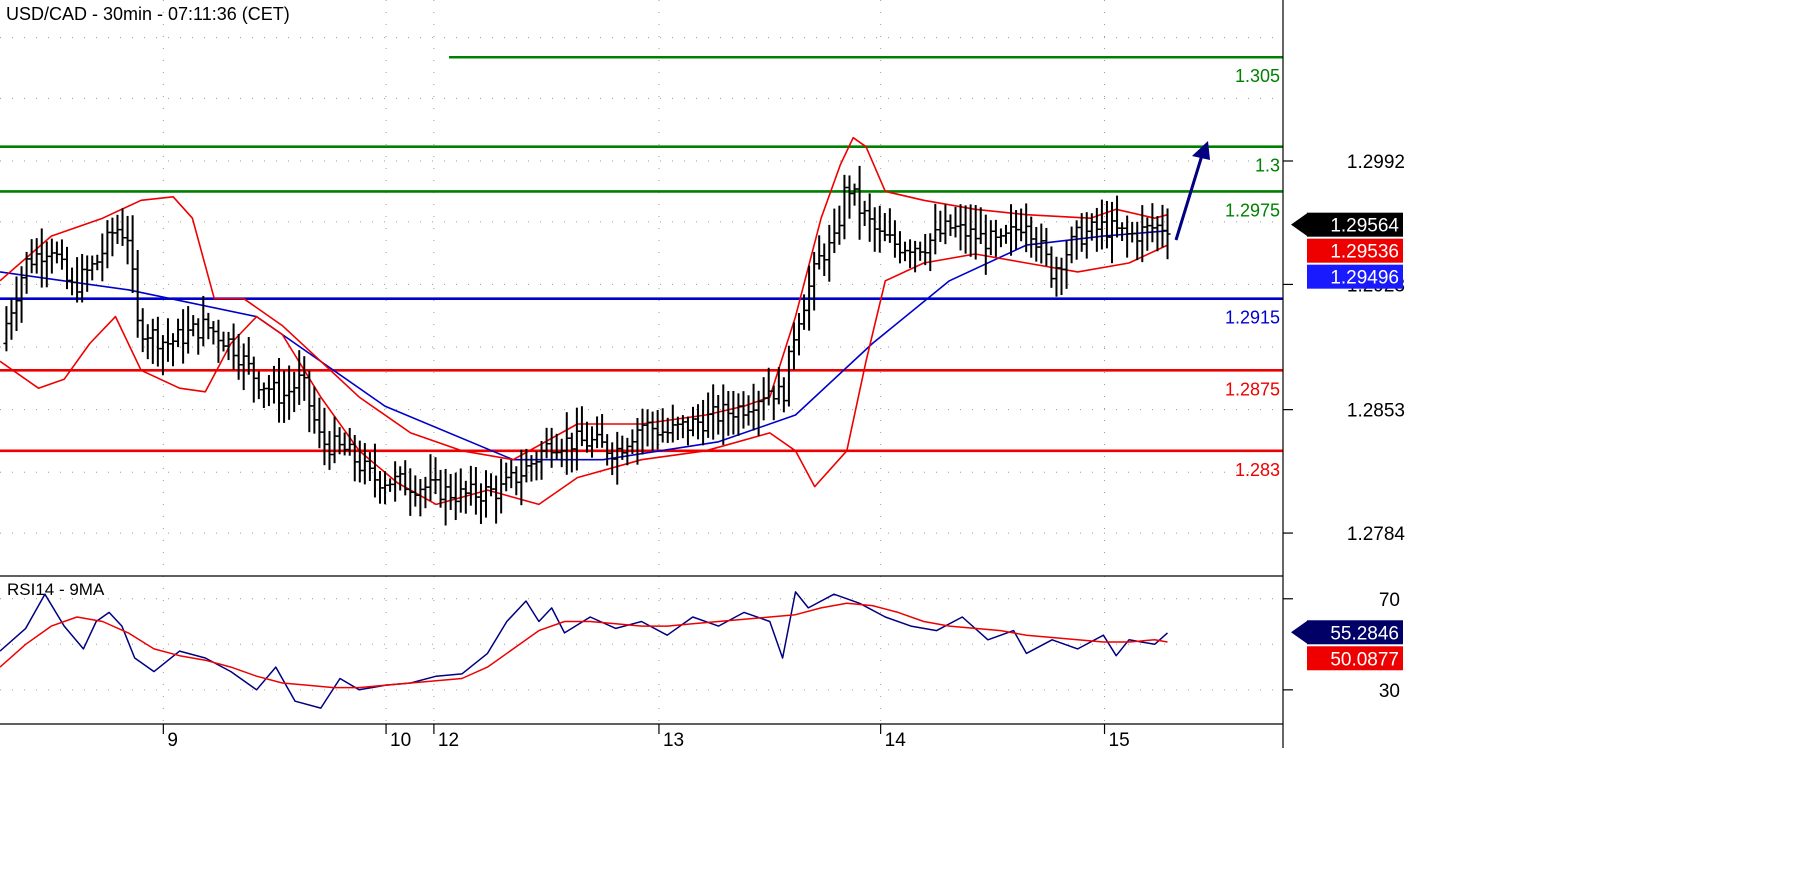  I want to click on x-tick-label: 13, so click(673, 740).